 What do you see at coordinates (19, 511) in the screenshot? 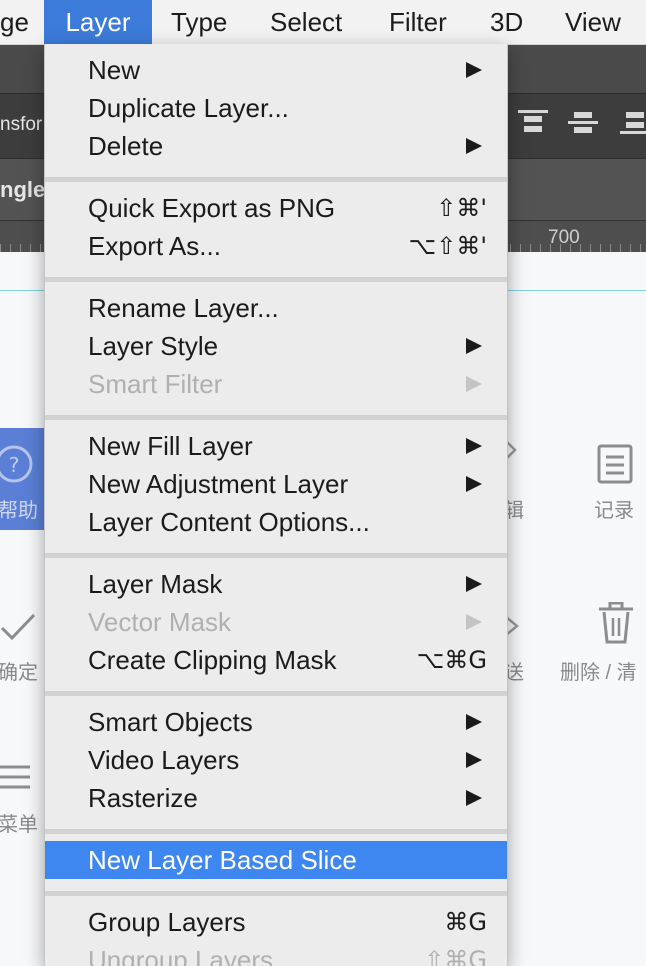
I see `help-label: 帮助` at bounding box center [19, 511].